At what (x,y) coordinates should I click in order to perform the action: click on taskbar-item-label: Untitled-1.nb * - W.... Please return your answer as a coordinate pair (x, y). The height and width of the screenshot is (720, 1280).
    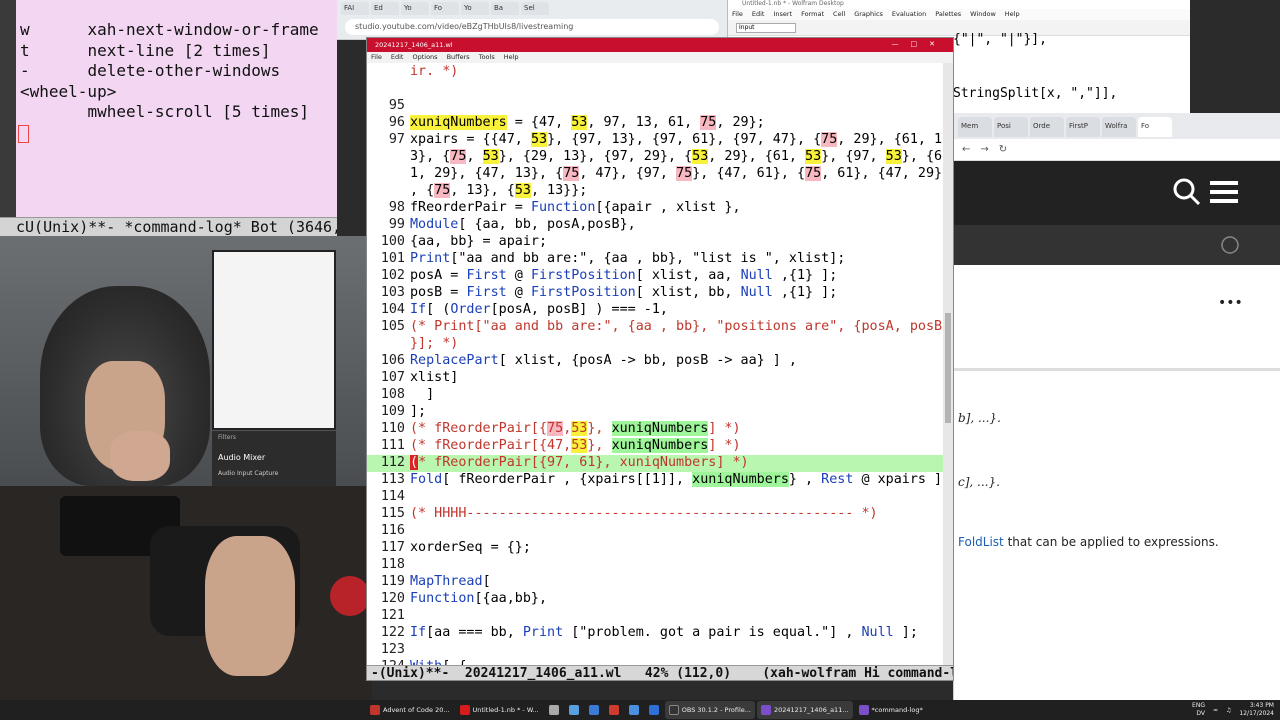
    Looking at the image, I should click on (505, 710).